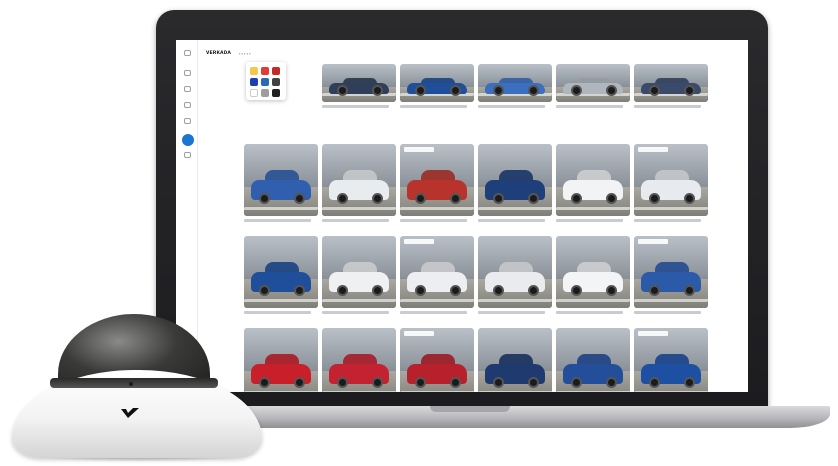 The width and height of the screenshot is (838, 466). What do you see at coordinates (187, 155) in the screenshot?
I see `settings-icon` at bounding box center [187, 155].